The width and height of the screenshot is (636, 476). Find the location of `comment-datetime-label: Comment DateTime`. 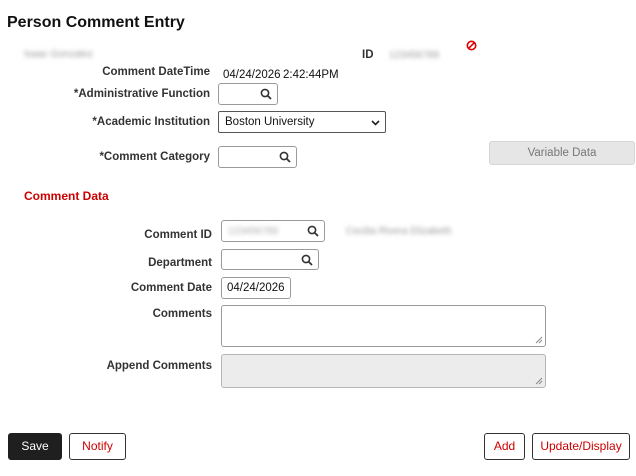

comment-datetime-label: Comment DateTime is located at coordinates (156, 72).